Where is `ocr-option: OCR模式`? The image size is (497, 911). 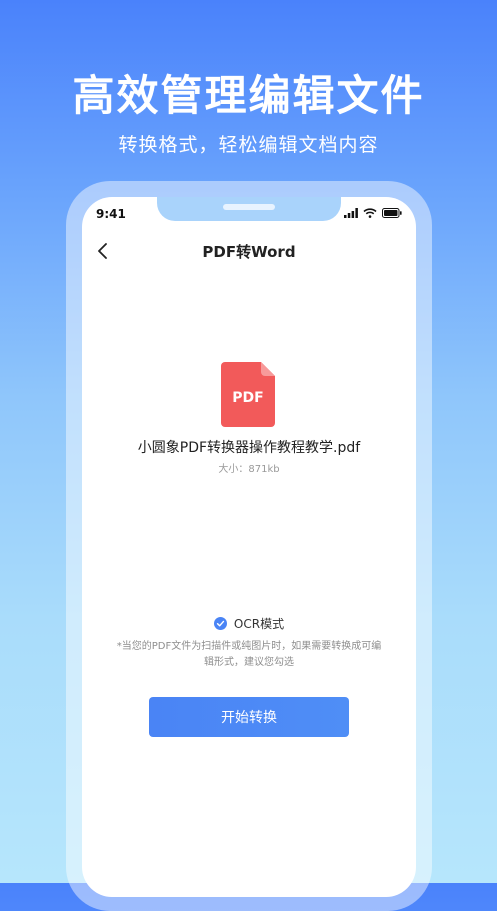
ocr-option: OCR模式 is located at coordinates (249, 623).